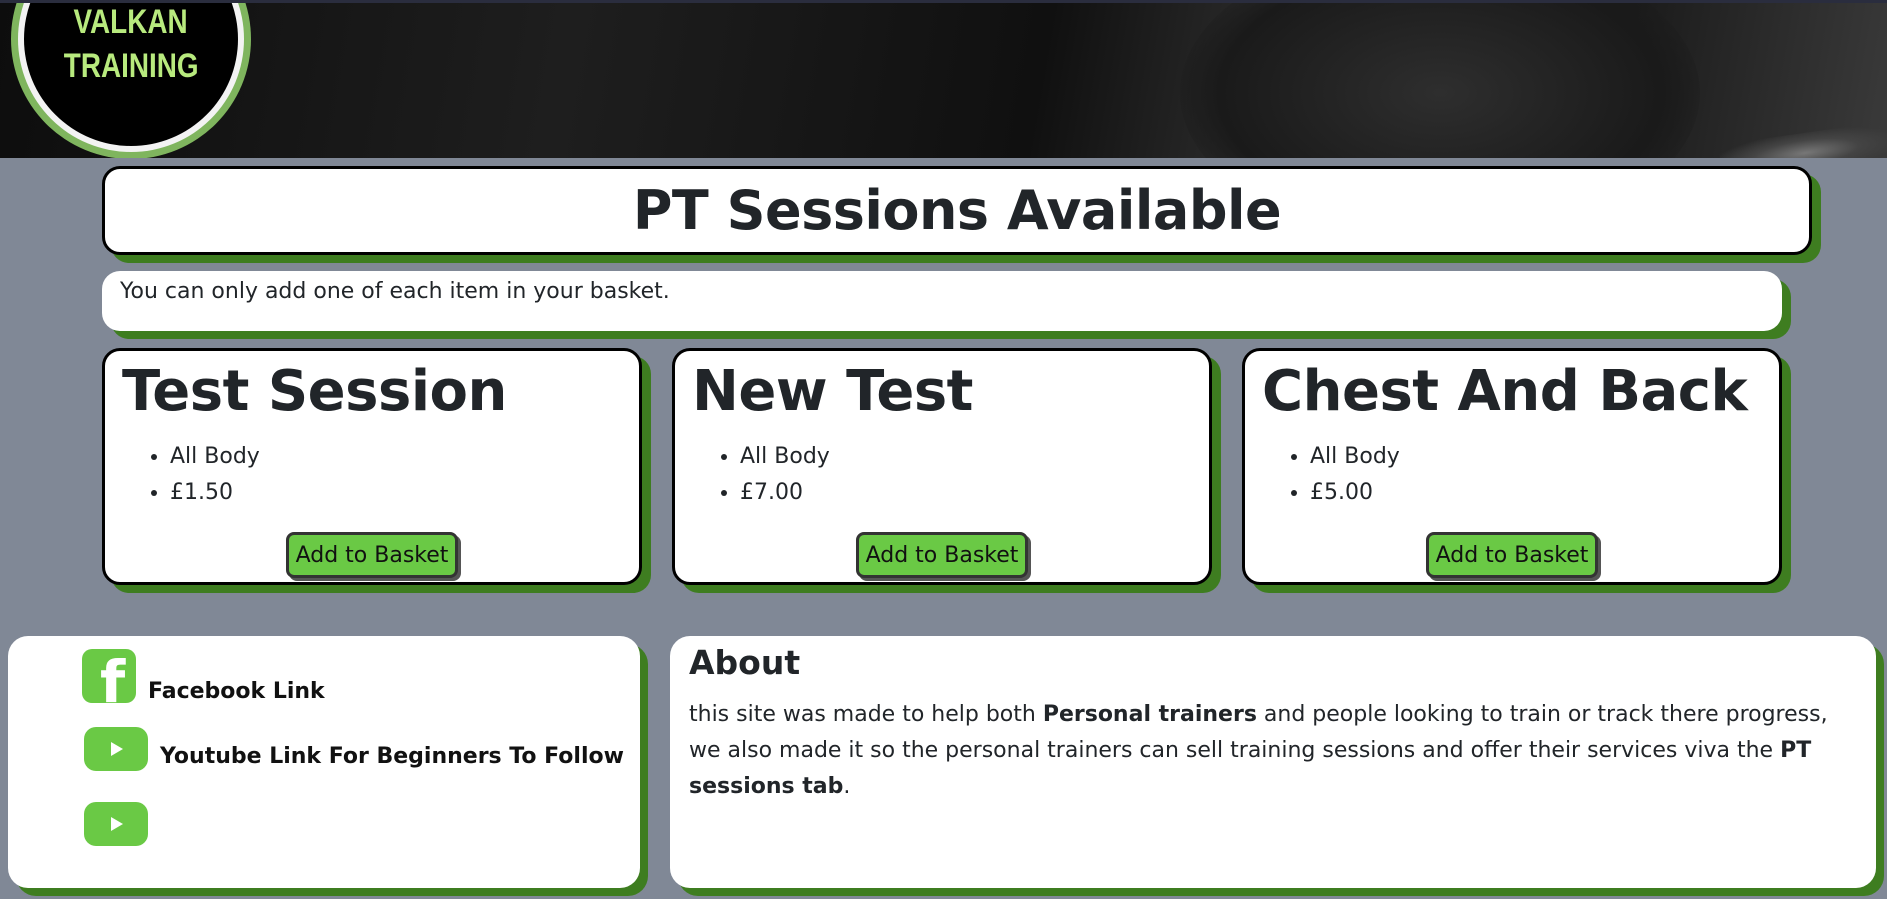 Image resolution: width=1887 pixels, height=899 pixels. Describe the element at coordinates (392, 756) in the screenshot. I see `youtube-link-label: Youtube Link For Beginners To Follow` at that location.